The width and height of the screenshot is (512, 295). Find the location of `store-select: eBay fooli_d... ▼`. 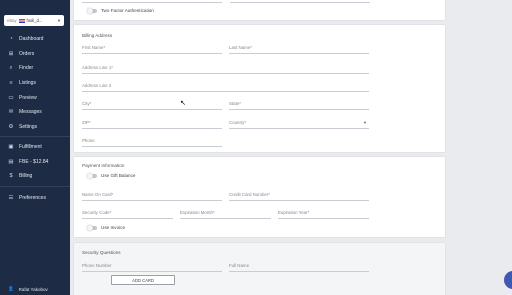

store-select: eBay fooli_d... ▼ is located at coordinates (34, 20).